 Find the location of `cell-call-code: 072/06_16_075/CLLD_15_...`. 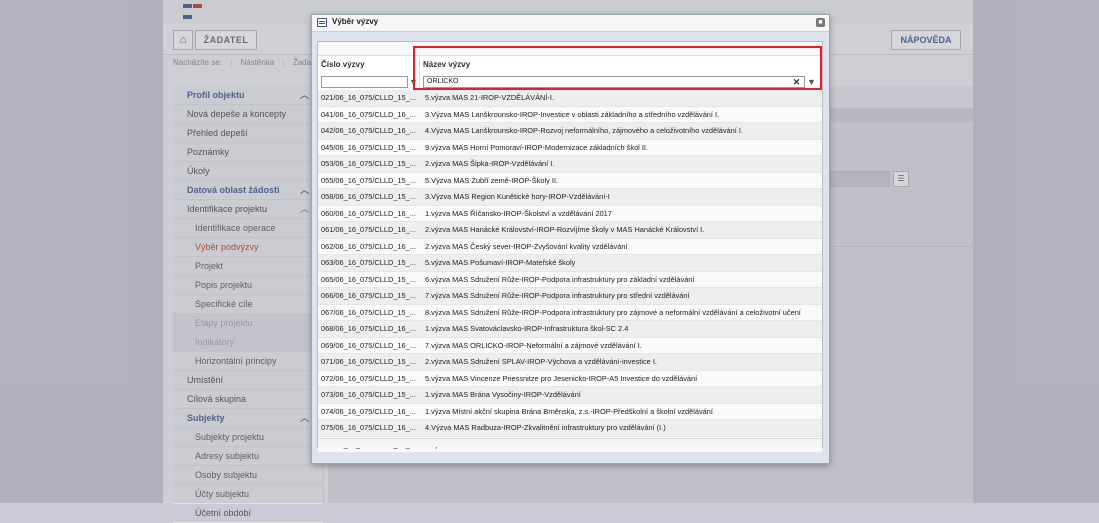

cell-call-code: 072/06_16_075/CLLD_15_... is located at coordinates (368, 378).